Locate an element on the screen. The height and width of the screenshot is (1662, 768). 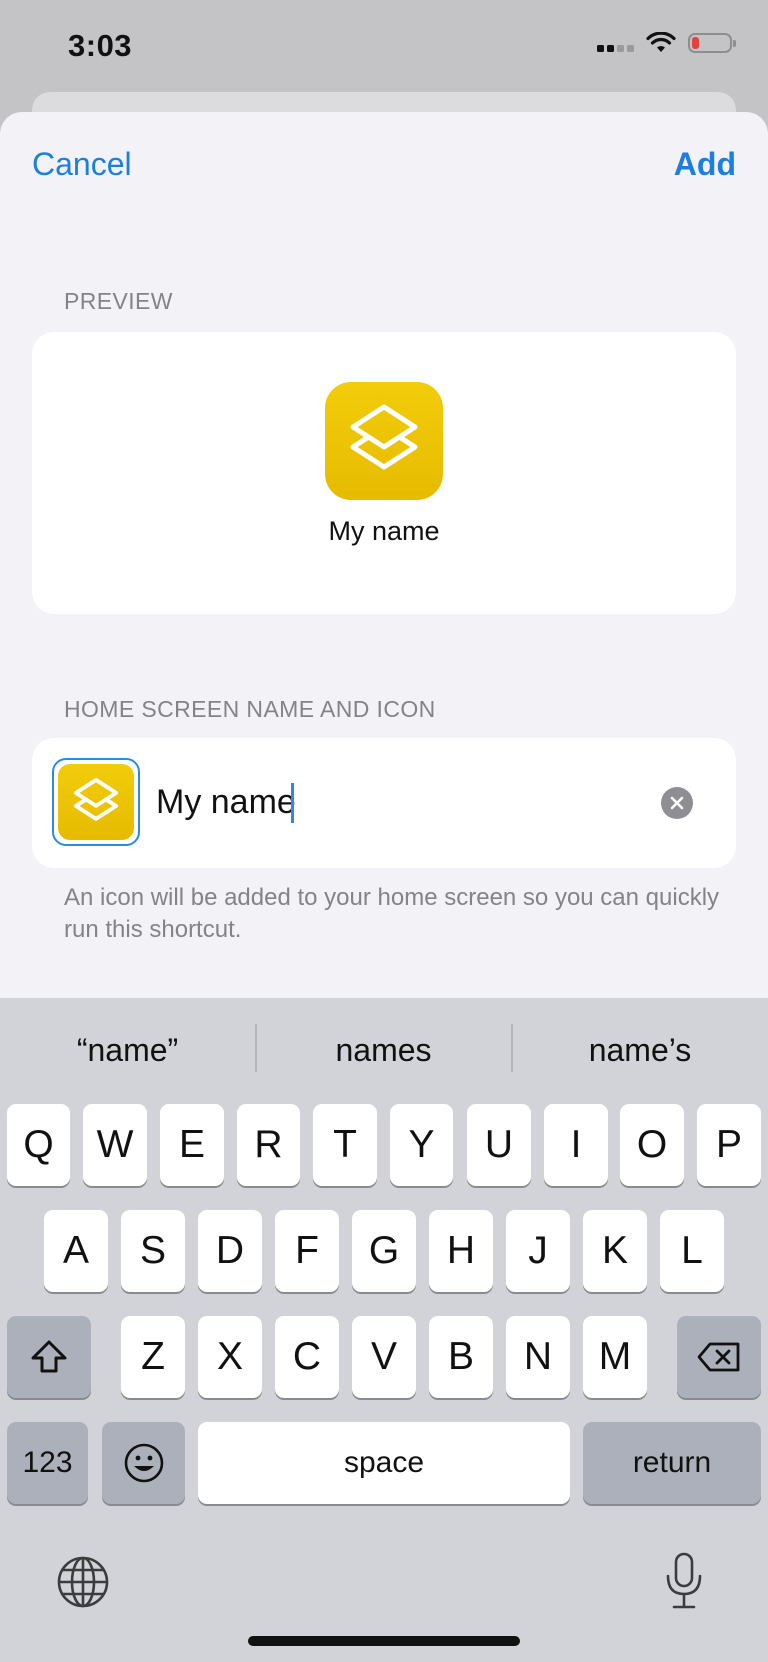
key-a: A is located at coordinates (76, 1251).